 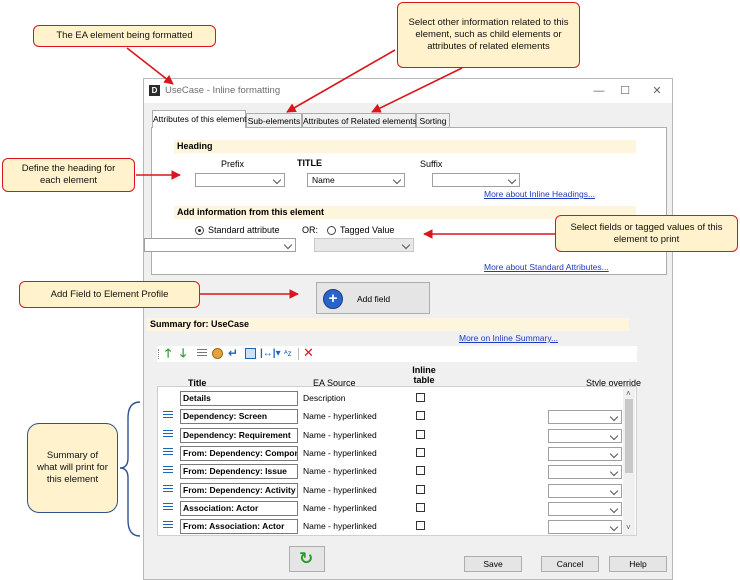 I want to click on arrow-to-sub-elements-tab, so click(x=341, y=81).